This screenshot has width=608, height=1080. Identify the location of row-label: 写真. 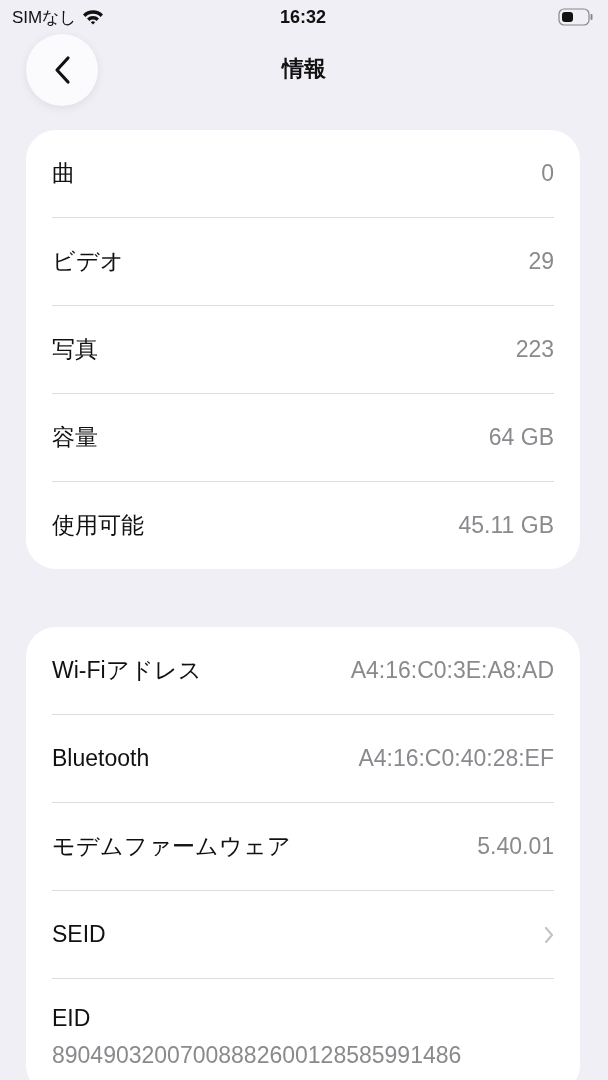
(75, 349).